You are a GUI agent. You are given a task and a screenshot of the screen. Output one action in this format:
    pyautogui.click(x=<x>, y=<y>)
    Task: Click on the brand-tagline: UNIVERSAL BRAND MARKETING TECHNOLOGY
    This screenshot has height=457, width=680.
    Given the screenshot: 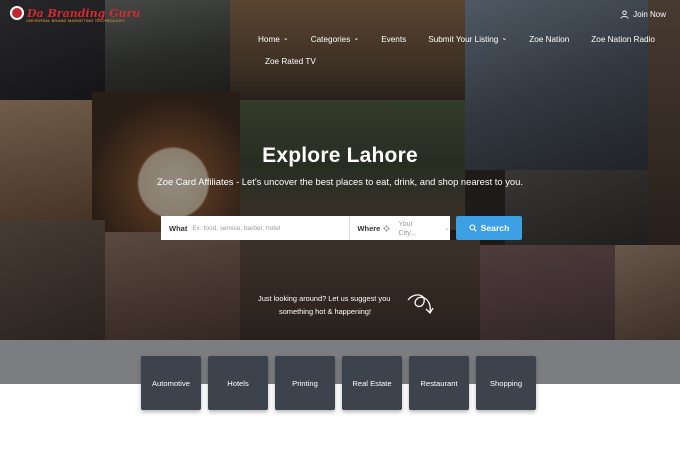 What is the action you would take?
    pyautogui.click(x=75, y=20)
    